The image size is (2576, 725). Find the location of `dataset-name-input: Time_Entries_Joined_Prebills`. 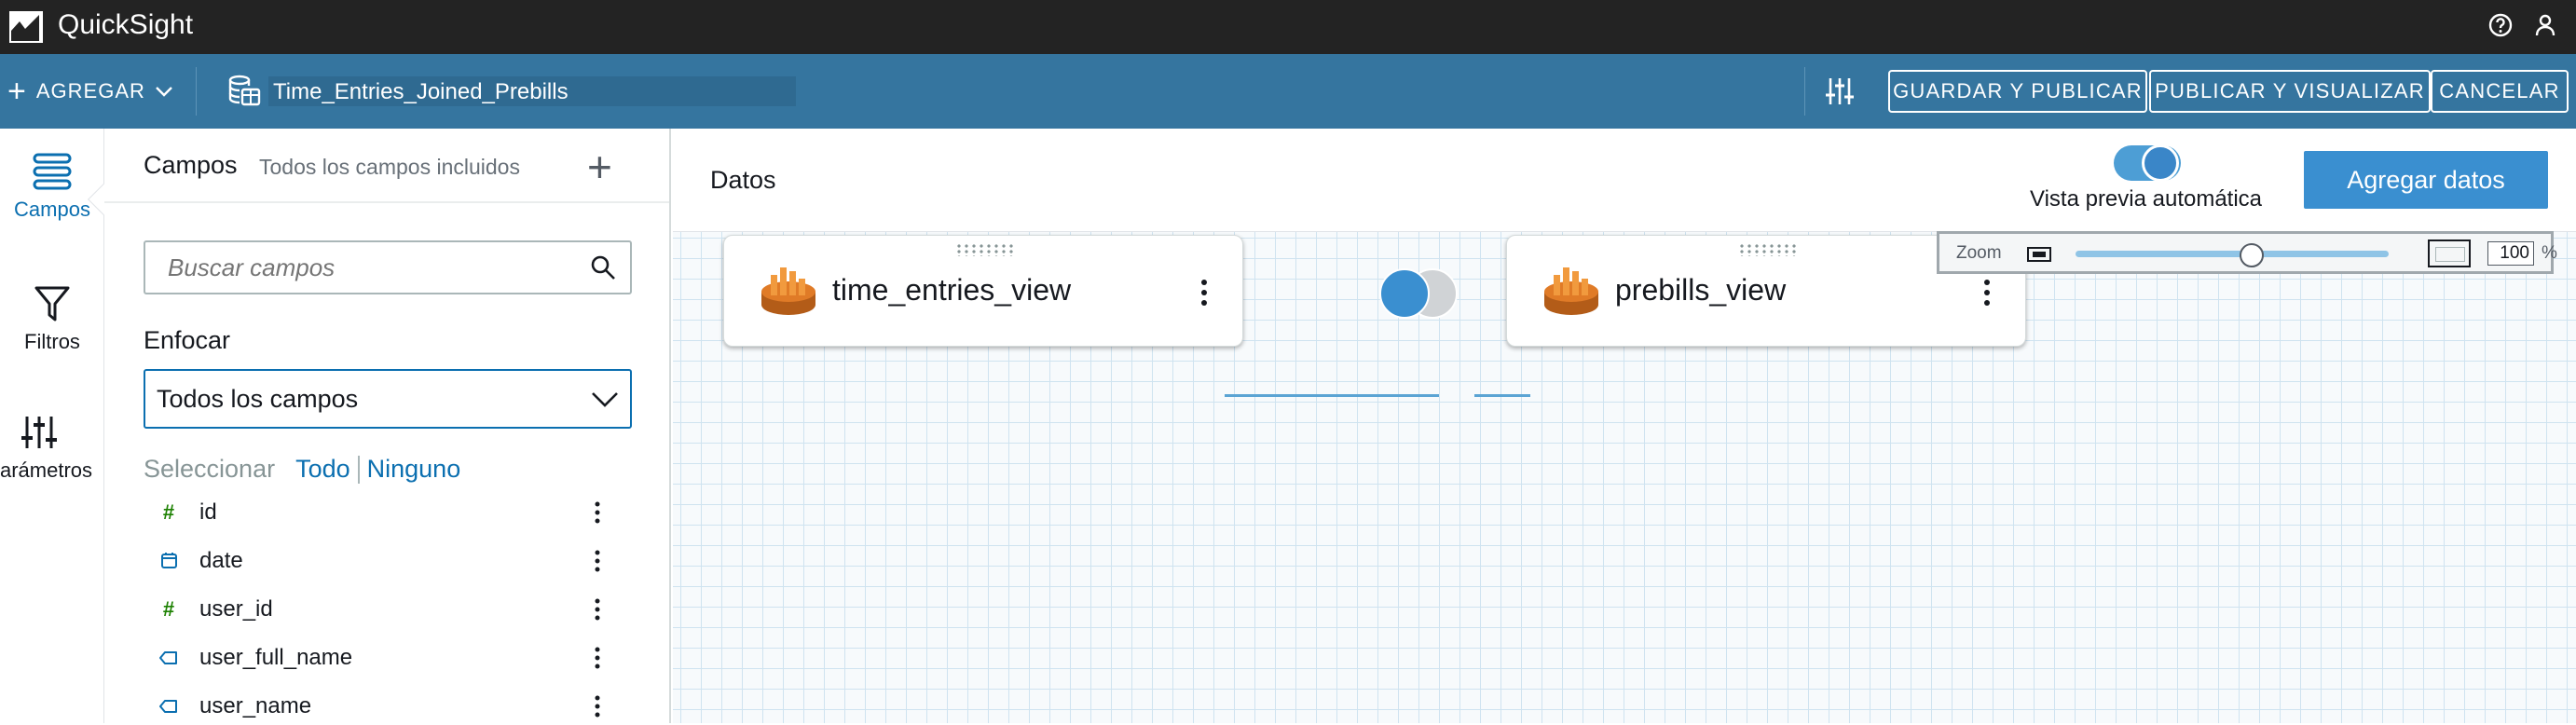

dataset-name-input: Time_Entries_Joined_Prebills is located at coordinates (532, 91).